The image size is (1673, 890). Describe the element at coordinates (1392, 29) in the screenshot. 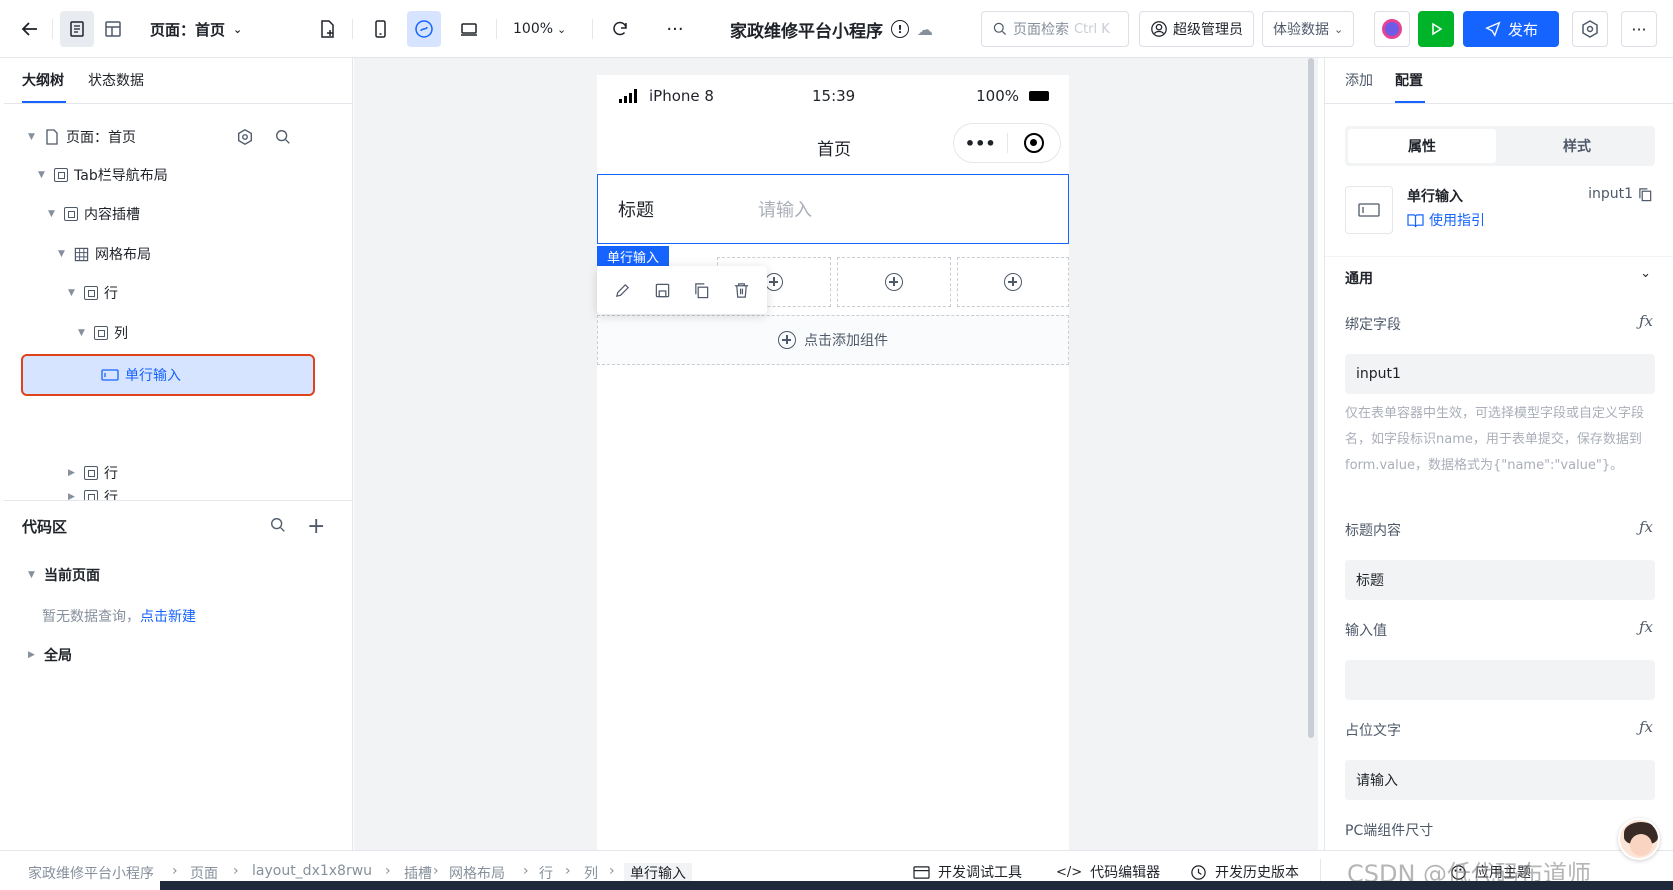

I see `ai-assistant-icon` at that location.